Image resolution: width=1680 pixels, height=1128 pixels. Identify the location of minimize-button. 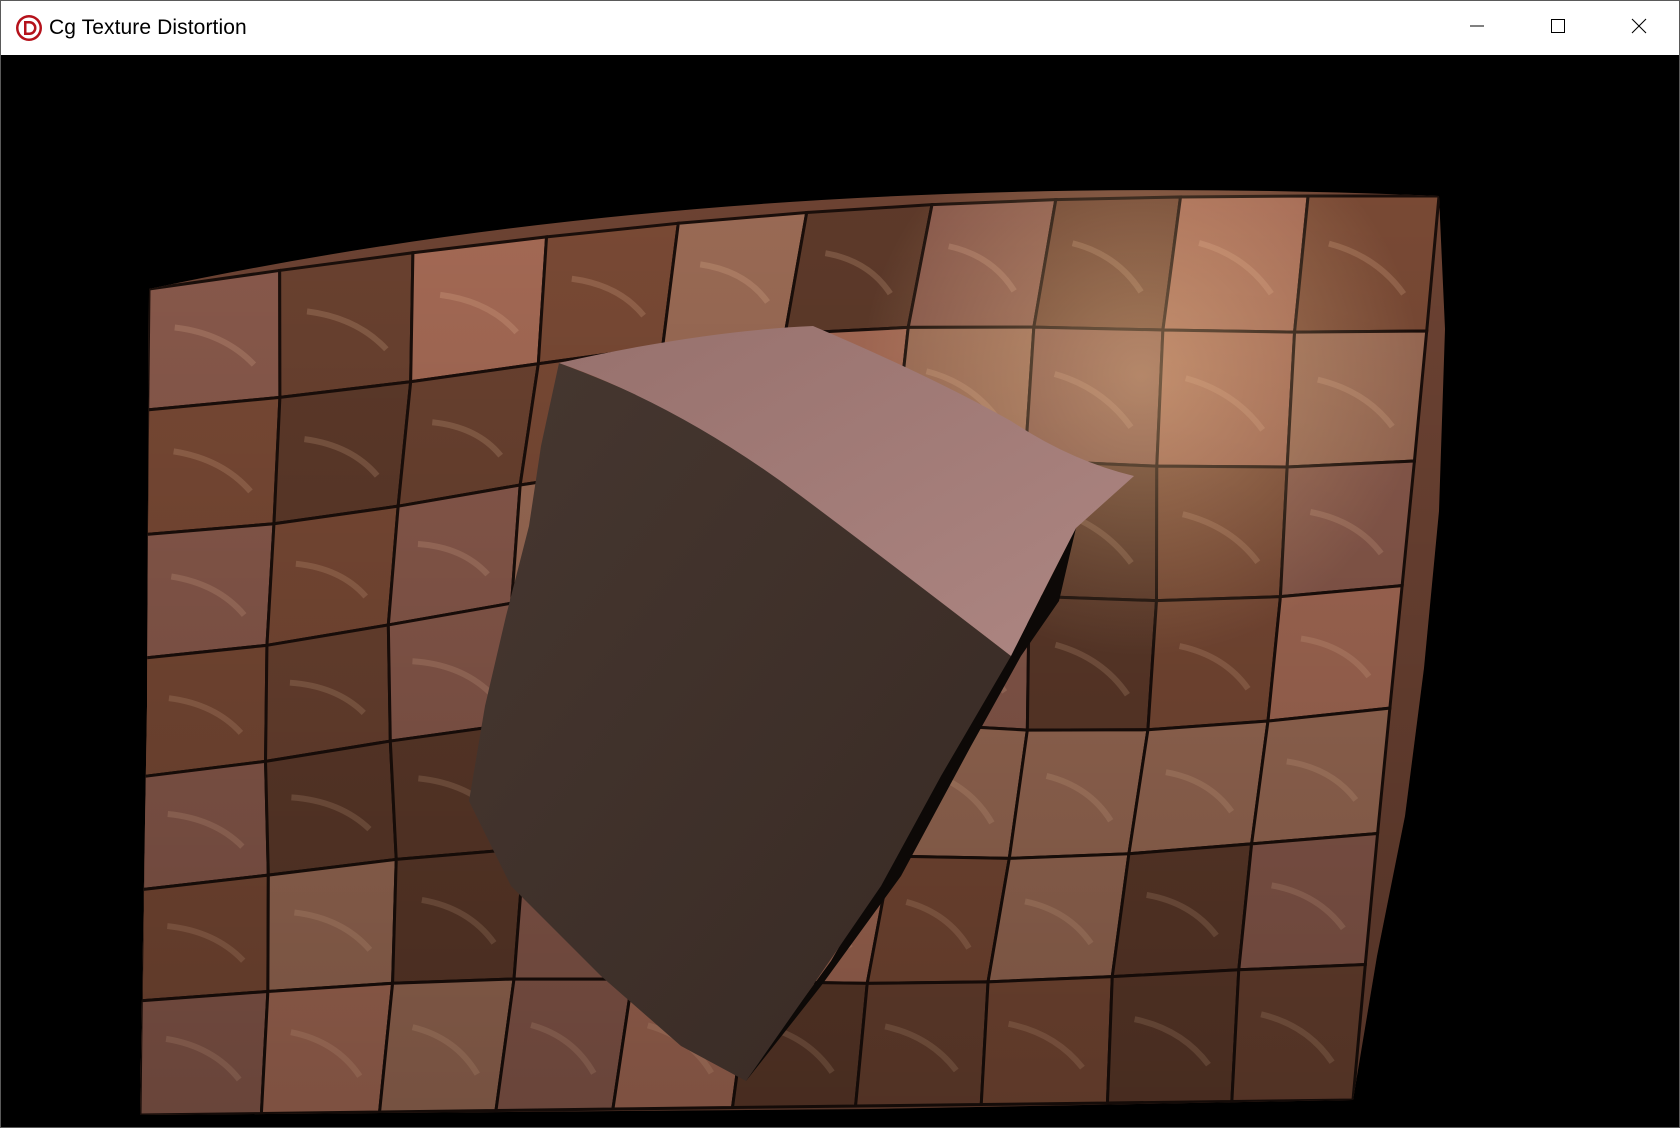
(1476, 28).